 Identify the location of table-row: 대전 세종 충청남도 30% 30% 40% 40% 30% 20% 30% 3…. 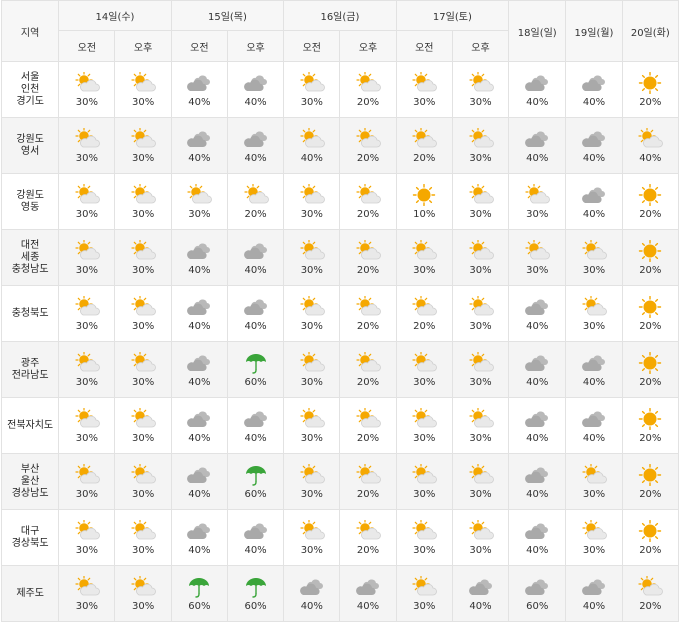
(340, 257).